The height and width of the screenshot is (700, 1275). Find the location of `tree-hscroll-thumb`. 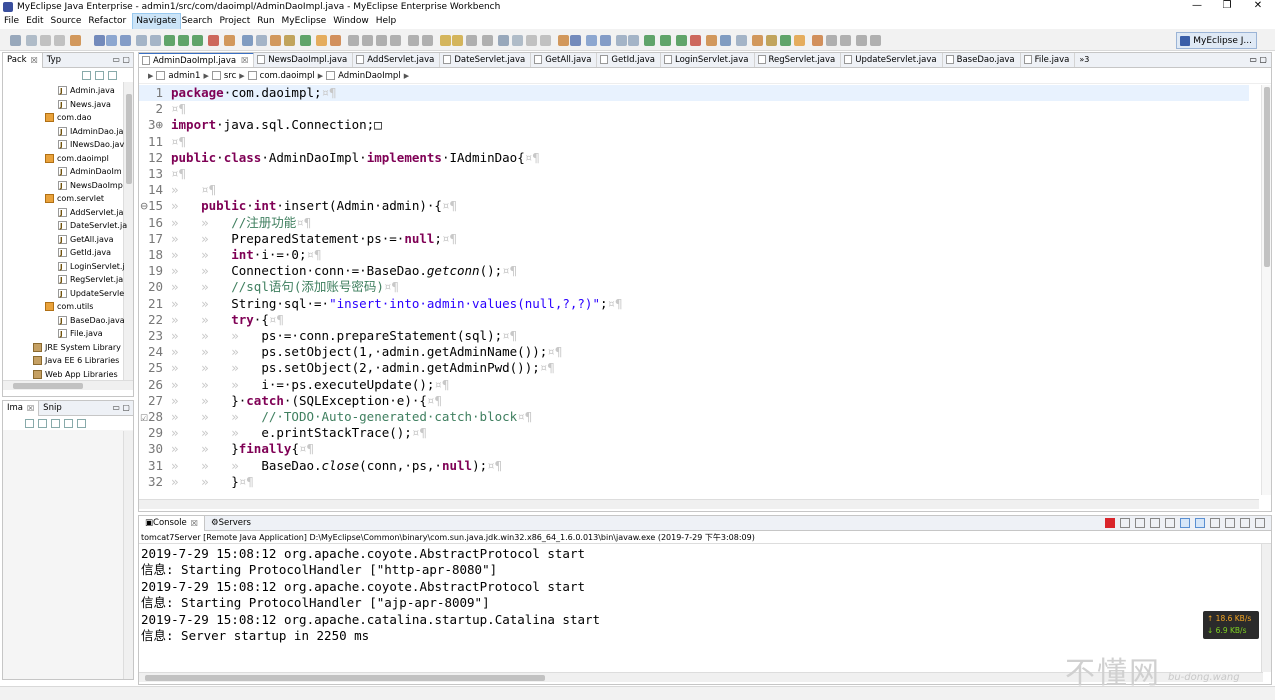

tree-hscroll-thumb is located at coordinates (48, 386).